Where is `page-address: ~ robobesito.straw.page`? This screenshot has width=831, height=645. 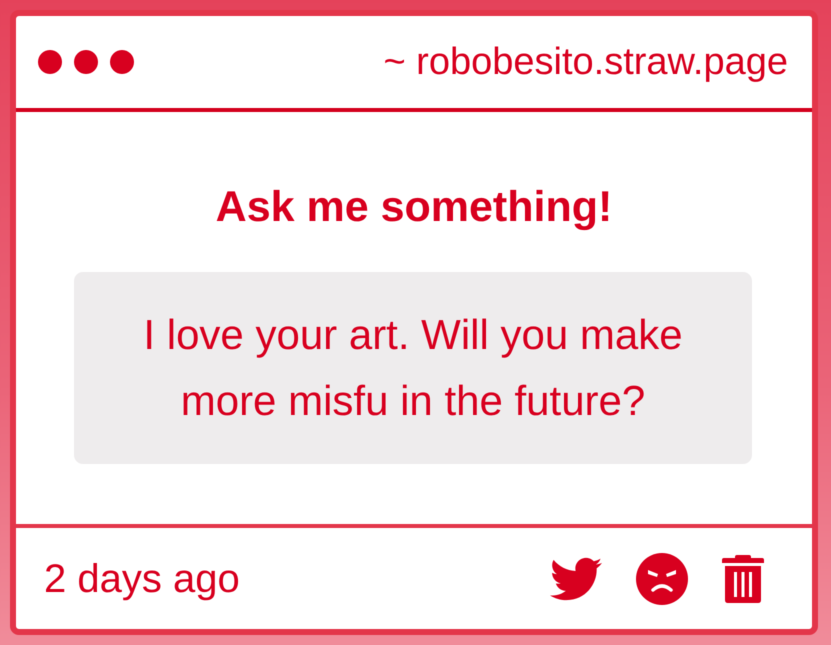 page-address: ~ robobesito.straw.page is located at coordinates (585, 62).